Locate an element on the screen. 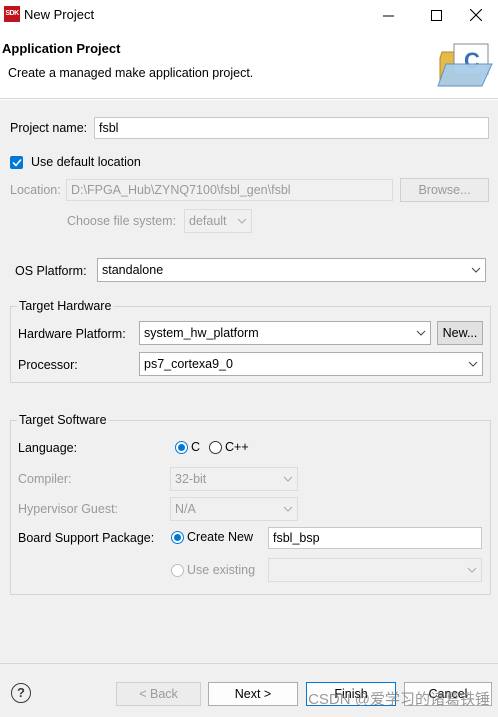 The image size is (498, 717). hypervisor-guest-label: Hypervisor Guest: is located at coordinates (68, 509).